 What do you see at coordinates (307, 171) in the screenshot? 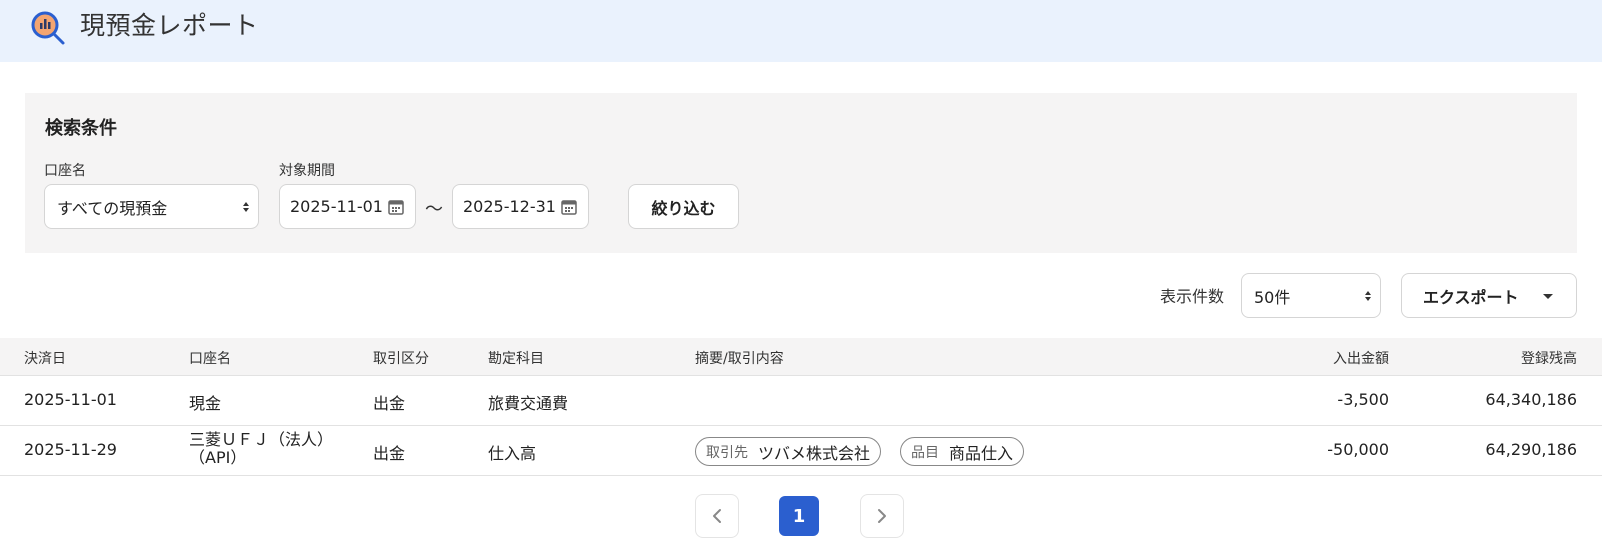
I see `period-label: 対象期間` at bounding box center [307, 171].